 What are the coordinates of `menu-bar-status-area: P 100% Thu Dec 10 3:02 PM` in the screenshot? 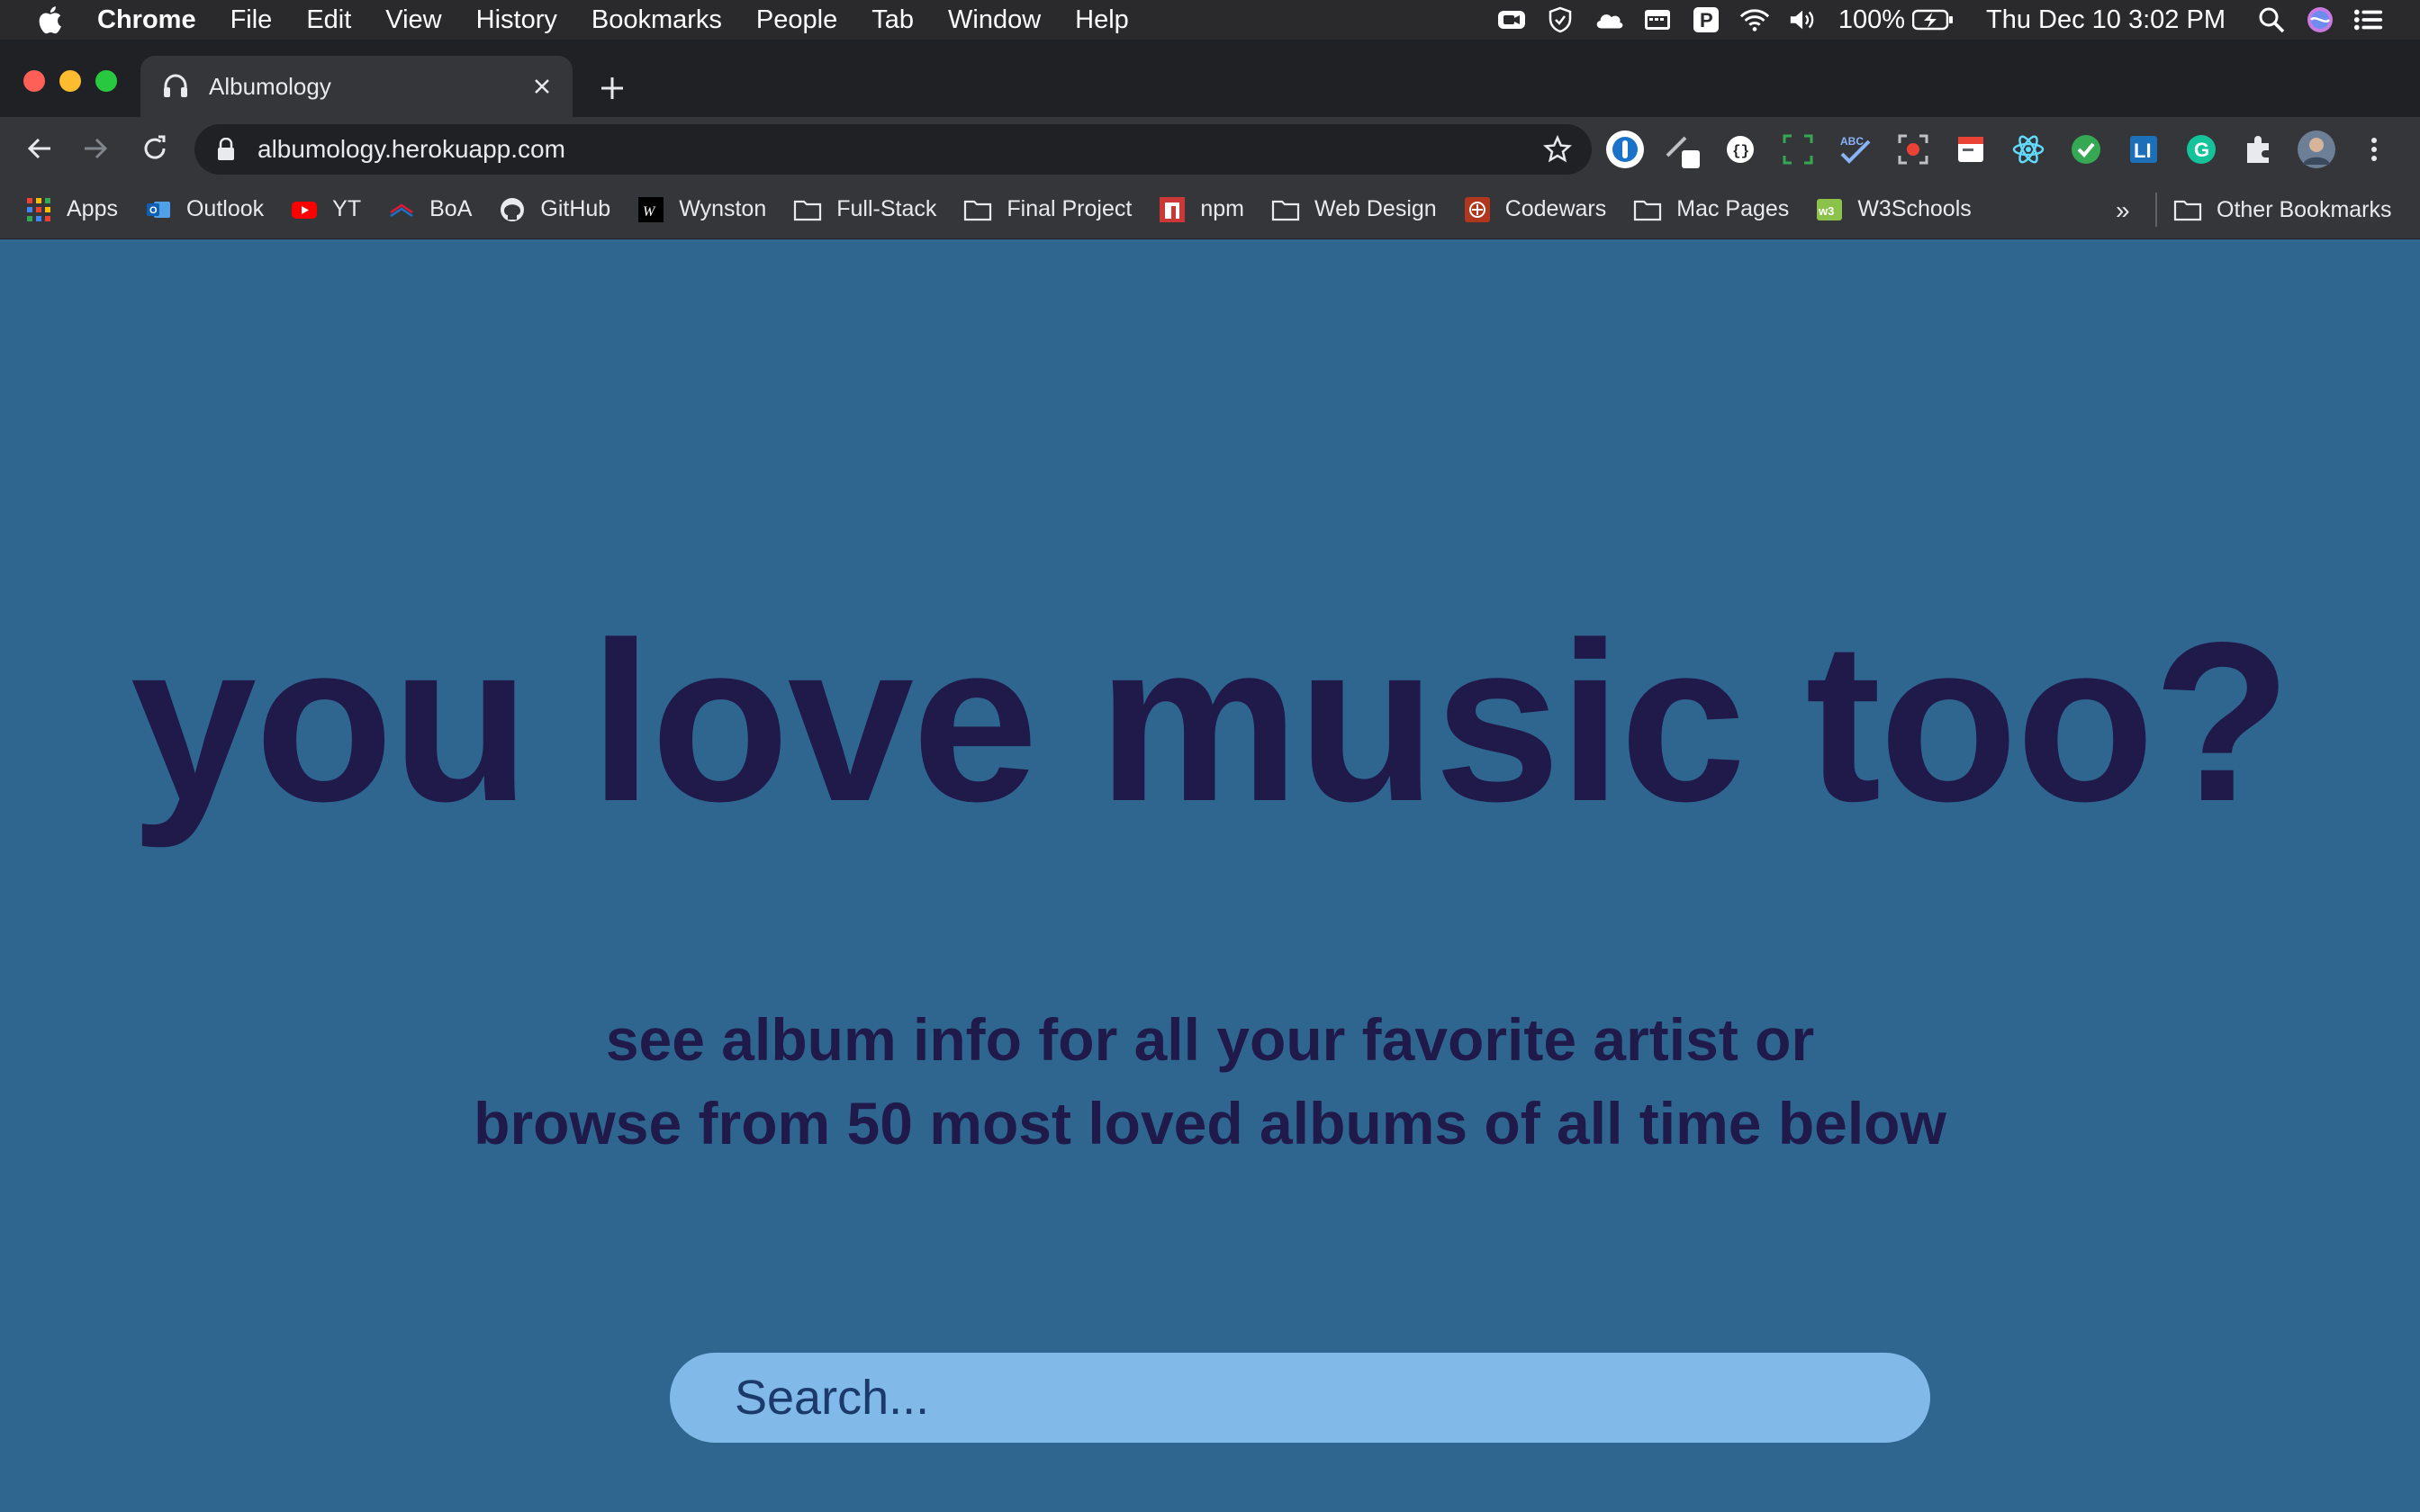 It's located at (1931, 20).